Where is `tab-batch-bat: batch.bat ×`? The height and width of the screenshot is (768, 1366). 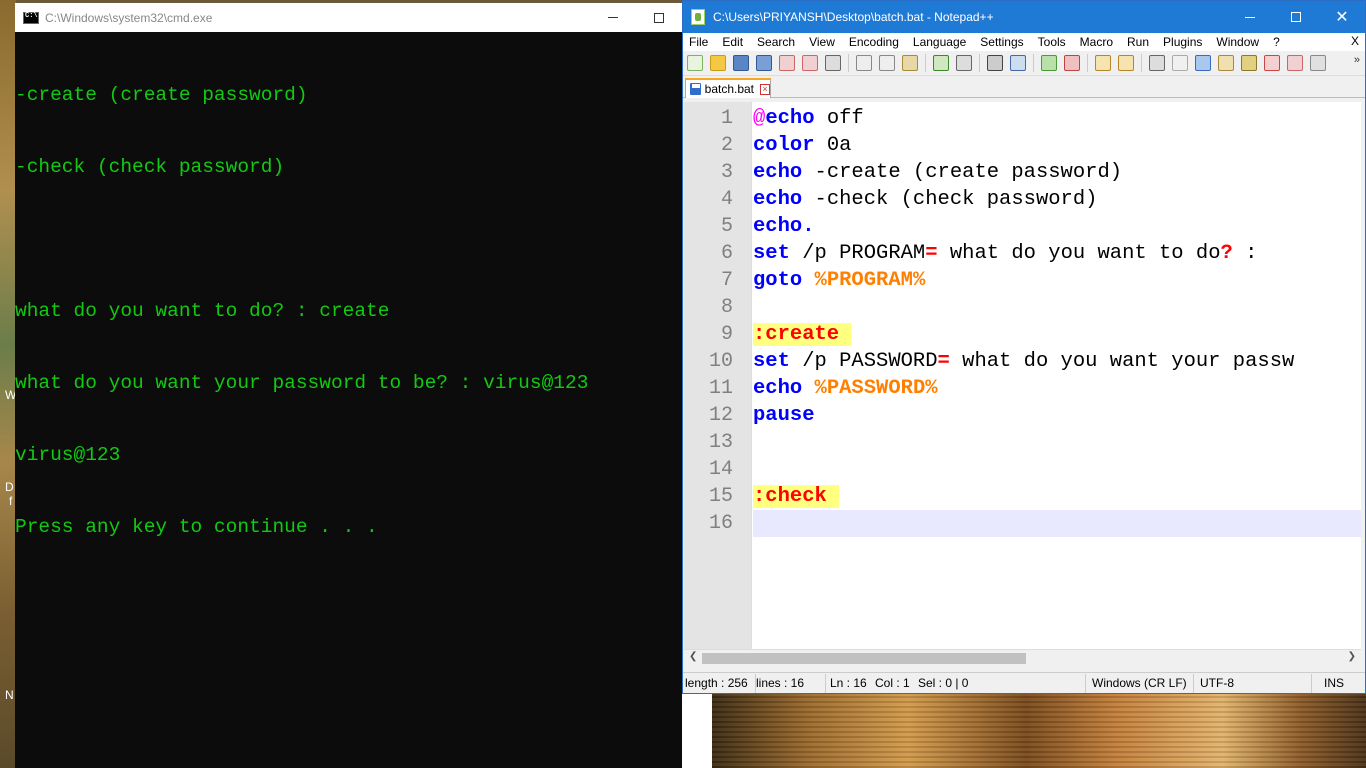
tab-batch-bat: batch.bat × is located at coordinates (728, 88).